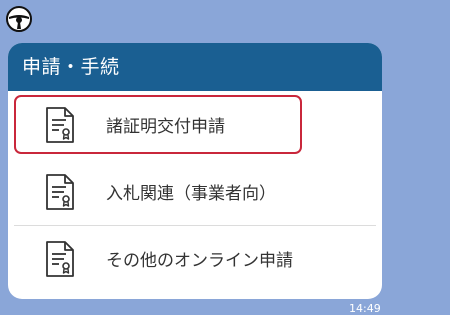 Image resolution: width=450 pixels, height=315 pixels. I want to click on avatar, so click(19, 19).